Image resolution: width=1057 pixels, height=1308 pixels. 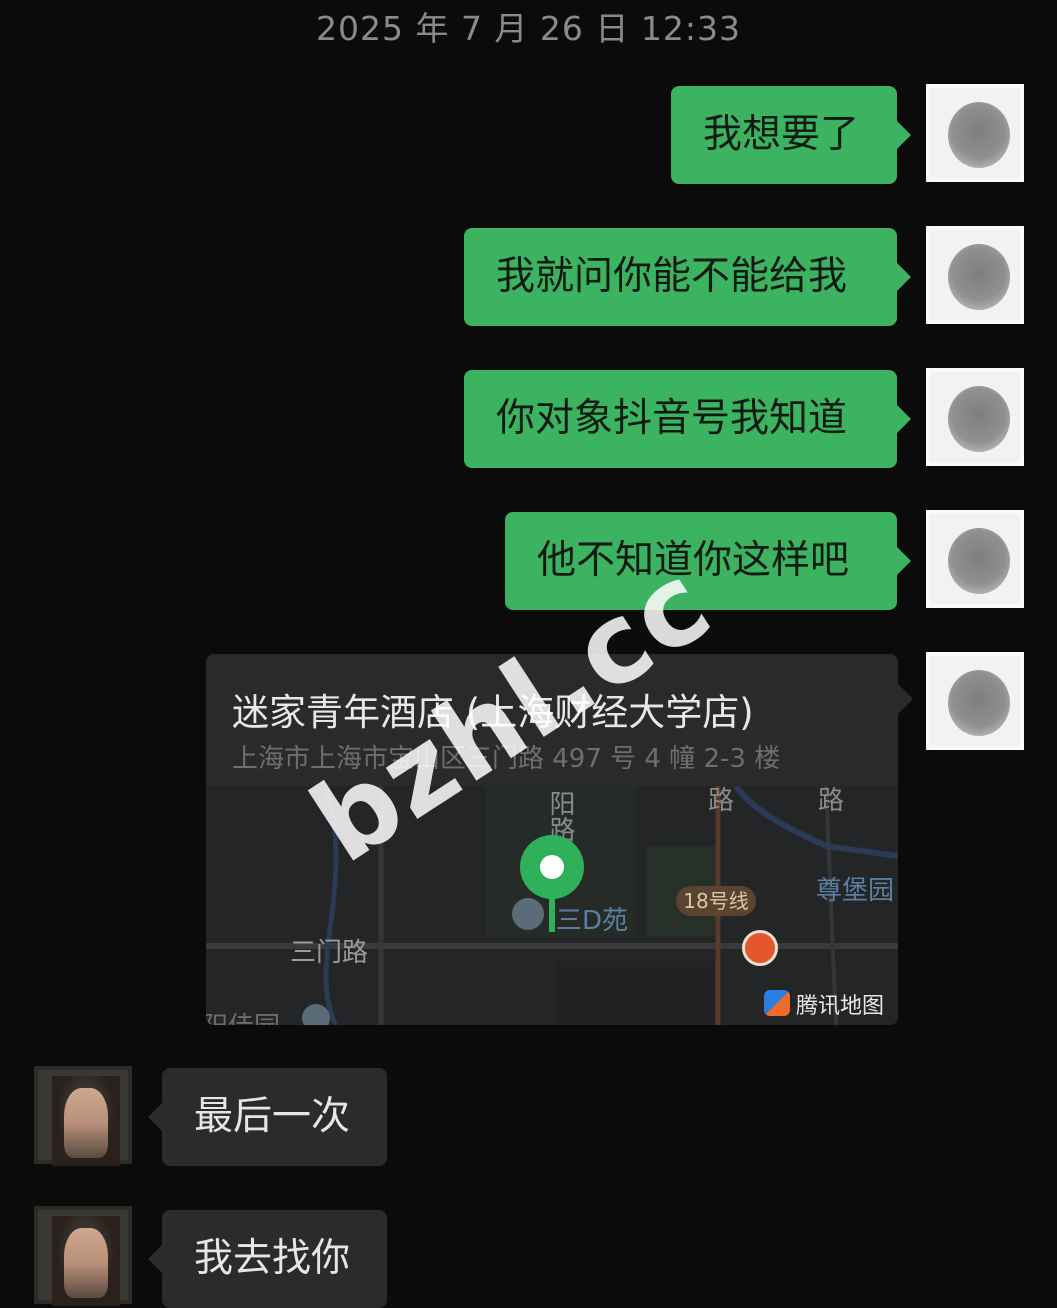 What do you see at coordinates (552, 883) in the screenshot?
I see `map-pin-icon` at bounding box center [552, 883].